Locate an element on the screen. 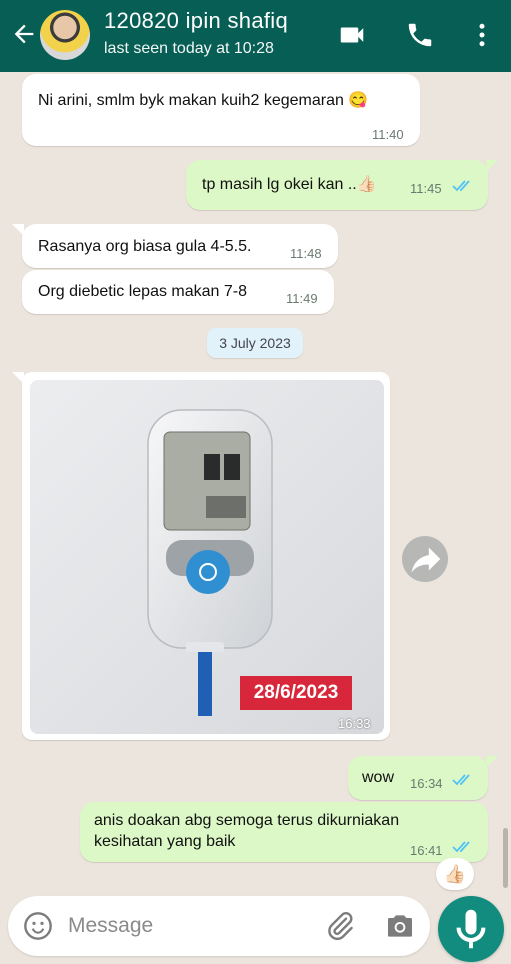  last-seen-status: last seen today at 10:28 is located at coordinates (189, 48).